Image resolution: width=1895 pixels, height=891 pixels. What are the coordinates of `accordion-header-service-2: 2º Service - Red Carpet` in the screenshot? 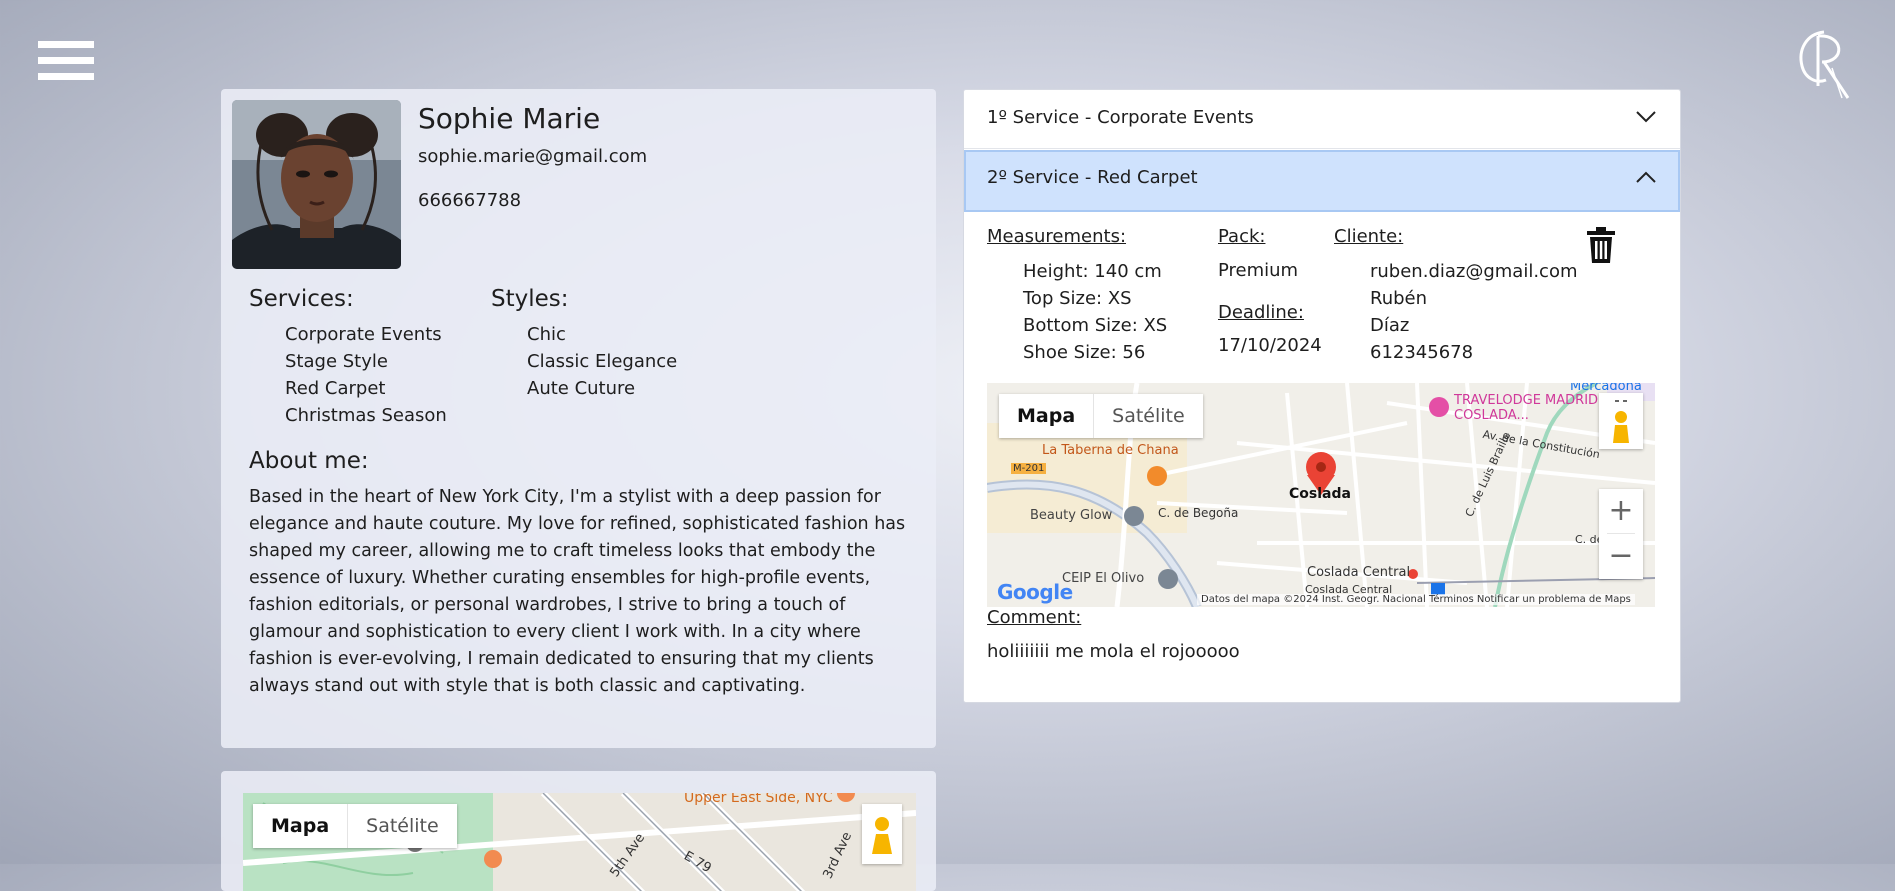 It's located at (1322, 181).